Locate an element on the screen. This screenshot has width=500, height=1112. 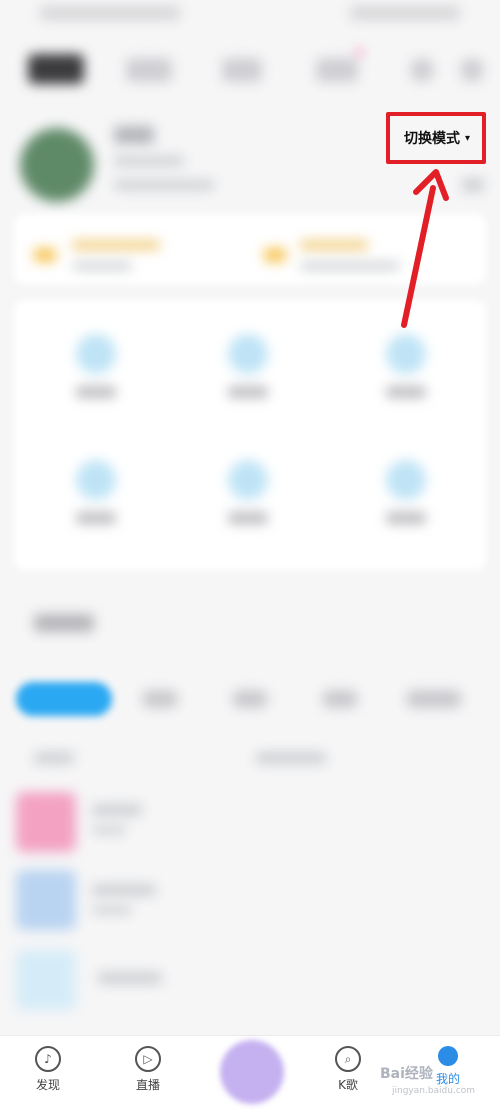
annotation-highlight-box is located at coordinates (436, 138).